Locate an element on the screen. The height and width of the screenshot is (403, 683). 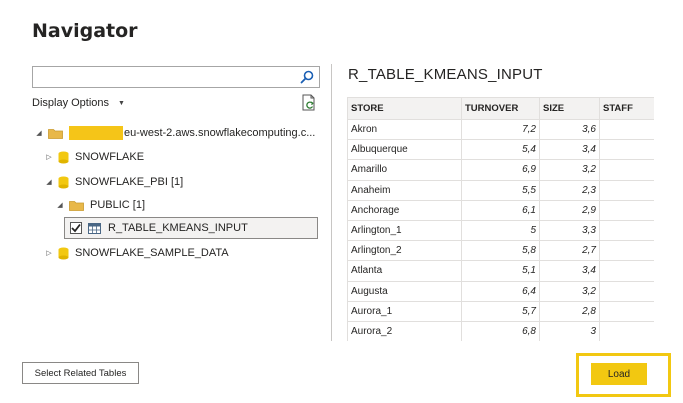
table-cell: 5,8 is located at coordinates (500, 251).